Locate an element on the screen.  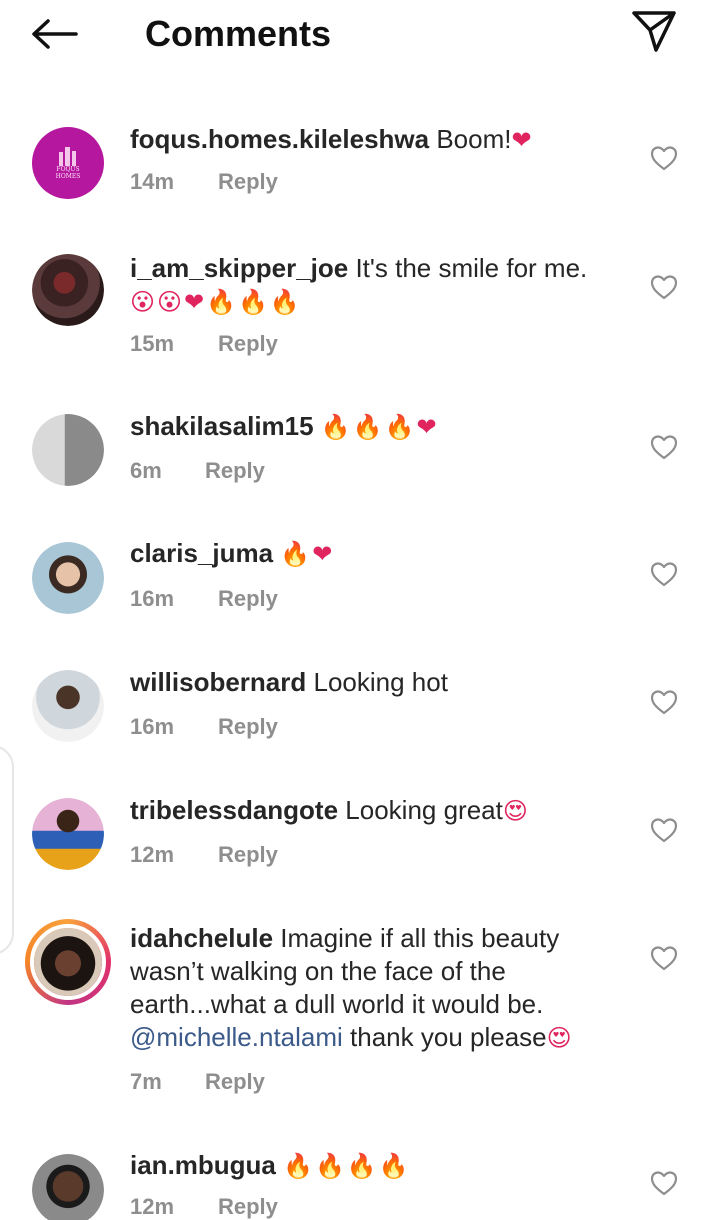
emoji-text: 🔥🔥🔥❤ is located at coordinates (379, 427).